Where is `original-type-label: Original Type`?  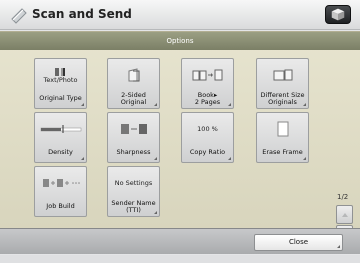 original-type-label: Original Type is located at coordinates (60, 98).